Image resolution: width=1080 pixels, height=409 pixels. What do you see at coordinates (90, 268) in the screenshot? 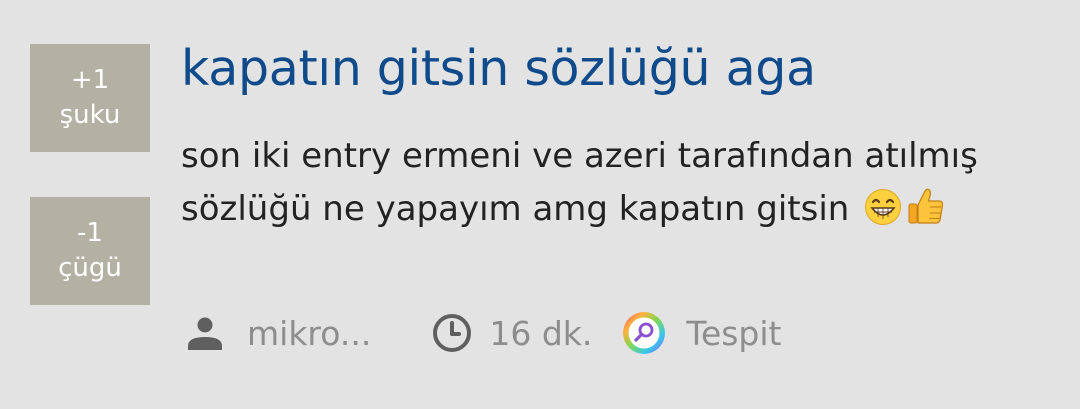
I see `downvote-label: çügü` at bounding box center [90, 268].